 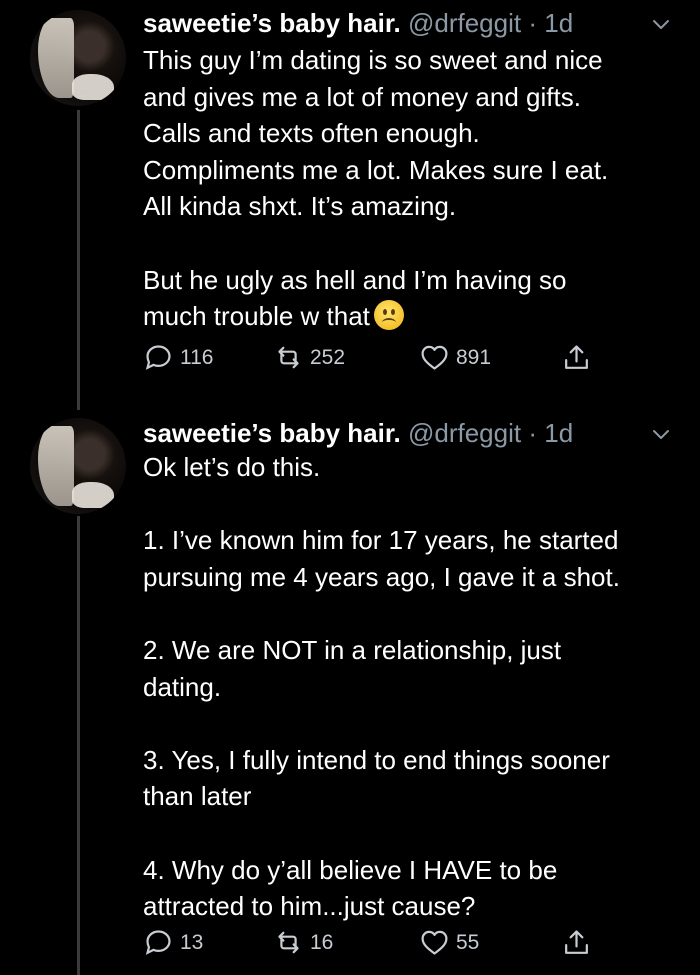 I want to click on tweet-paragraph: Ok let’s do this., so click(x=232, y=467).